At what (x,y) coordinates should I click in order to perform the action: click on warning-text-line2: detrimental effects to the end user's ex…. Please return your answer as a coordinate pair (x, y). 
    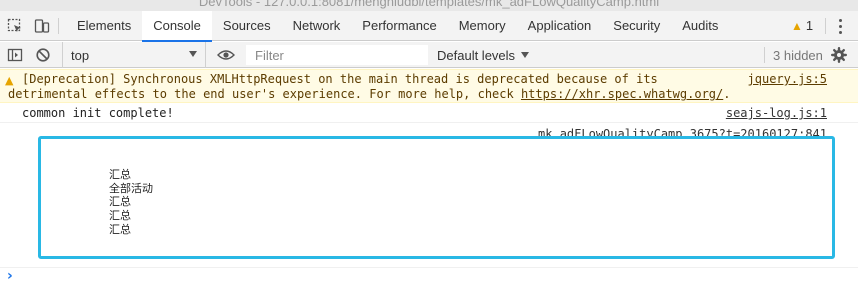
    Looking at the image, I should click on (369, 94).